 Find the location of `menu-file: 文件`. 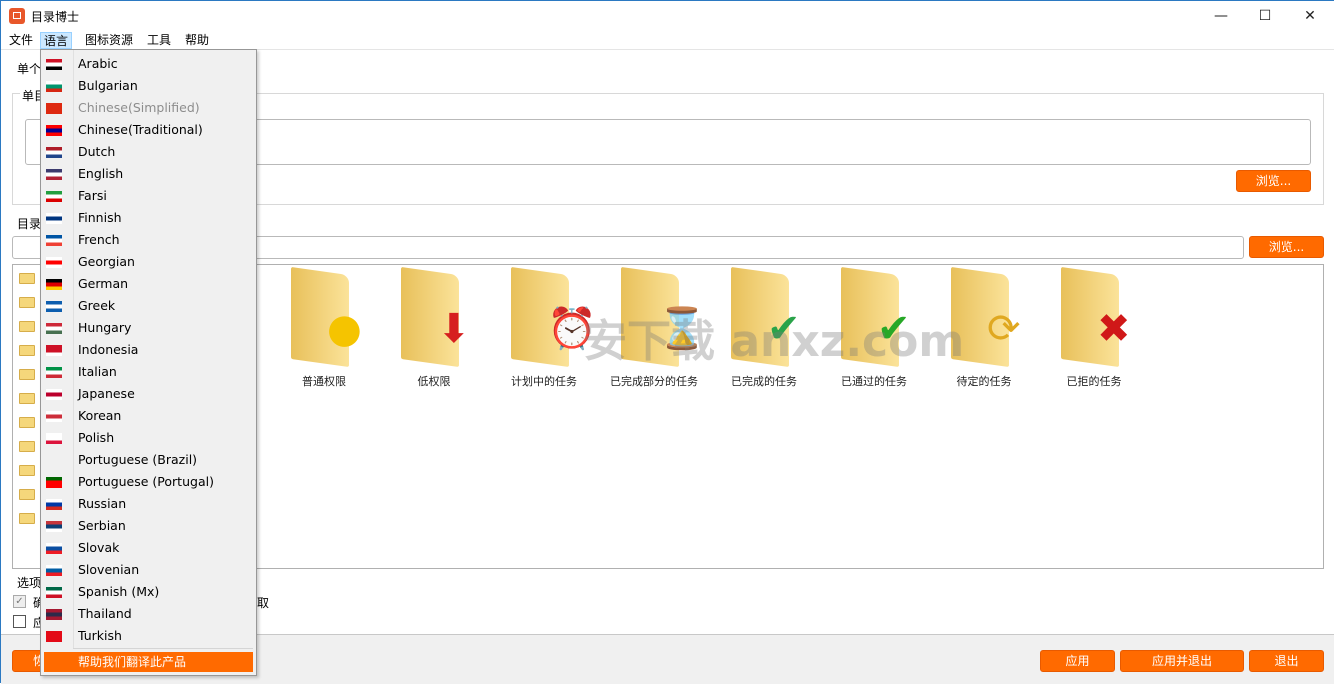

menu-file: 文件 is located at coordinates (21, 40).